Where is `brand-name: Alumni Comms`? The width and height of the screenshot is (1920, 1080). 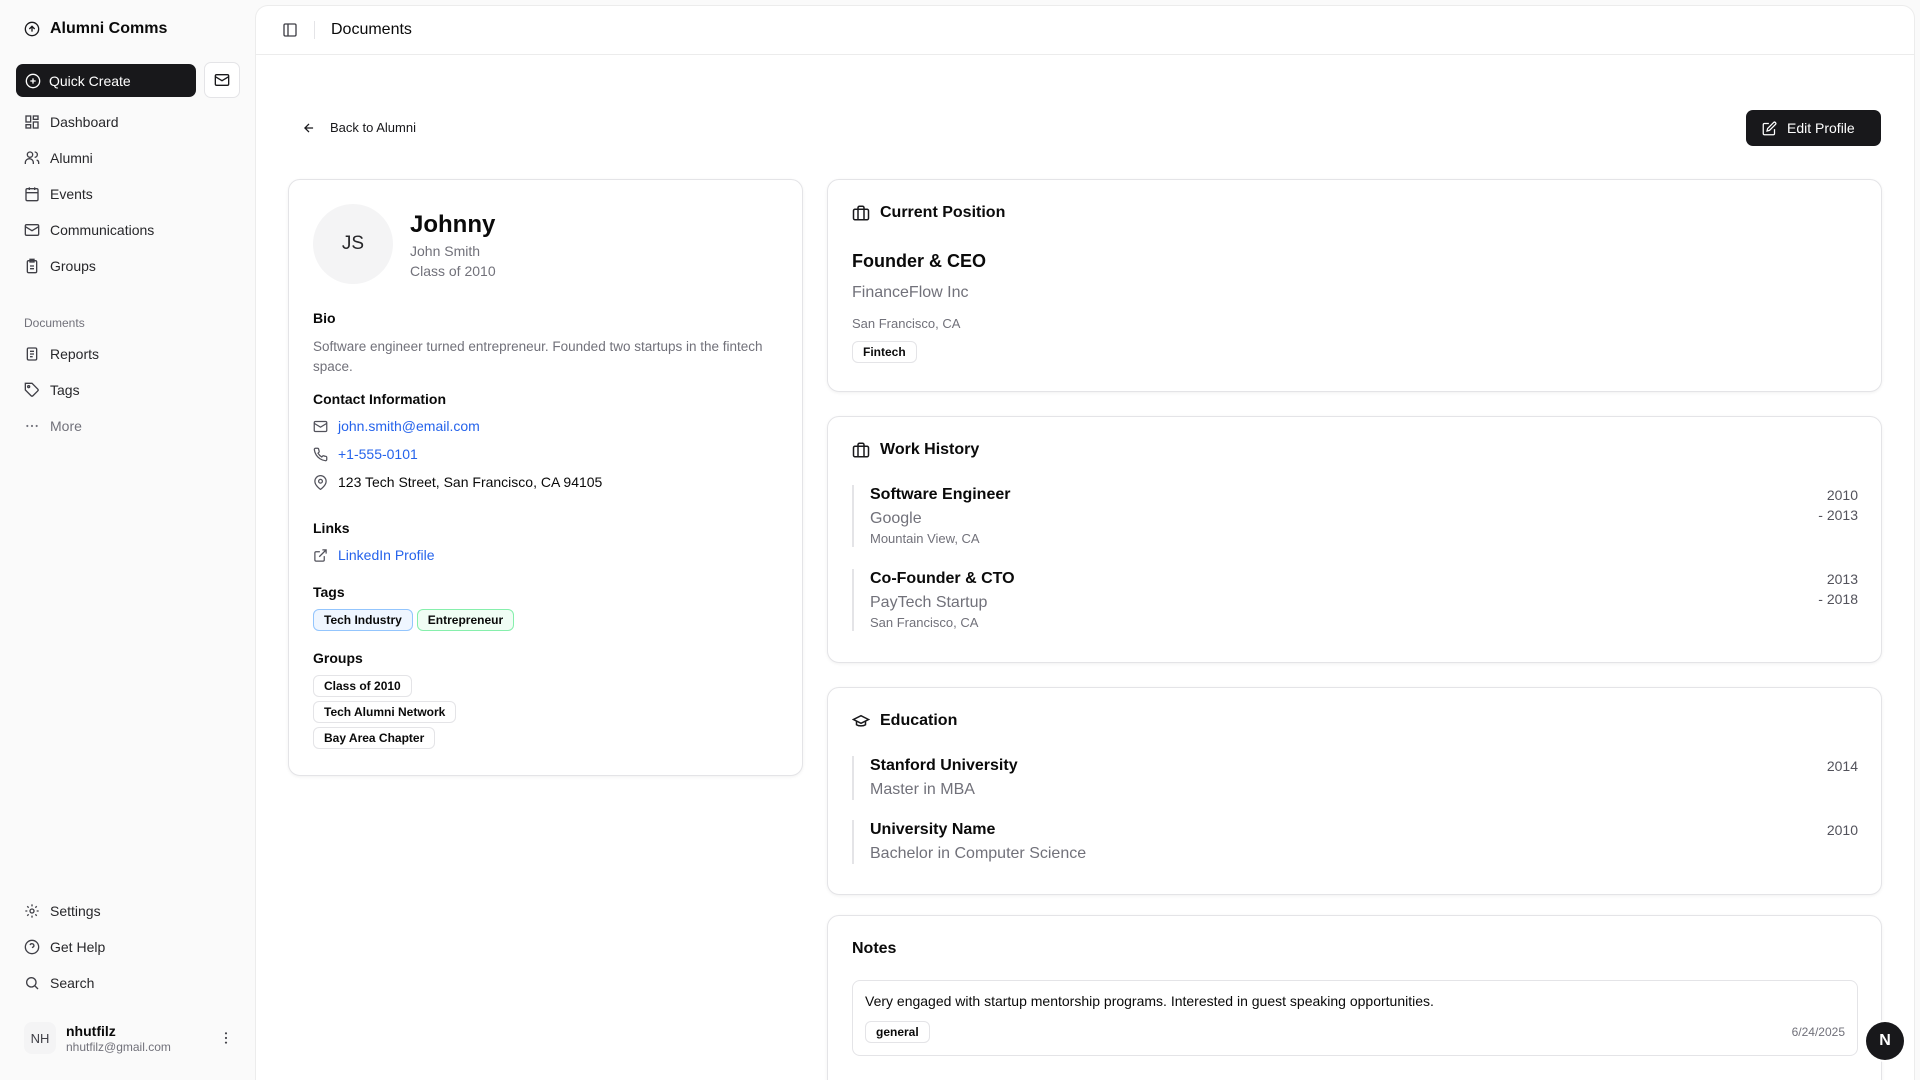
brand-name: Alumni Comms is located at coordinates (109, 28).